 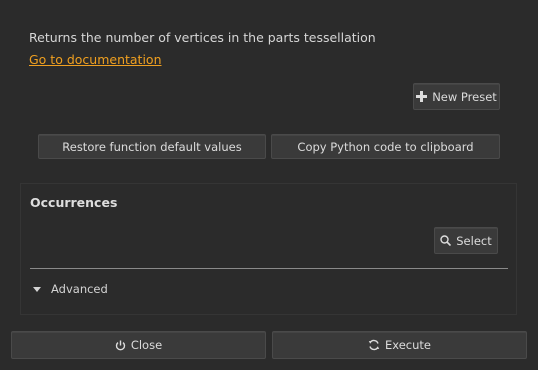 What do you see at coordinates (422, 96) in the screenshot?
I see `plus-icon` at bounding box center [422, 96].